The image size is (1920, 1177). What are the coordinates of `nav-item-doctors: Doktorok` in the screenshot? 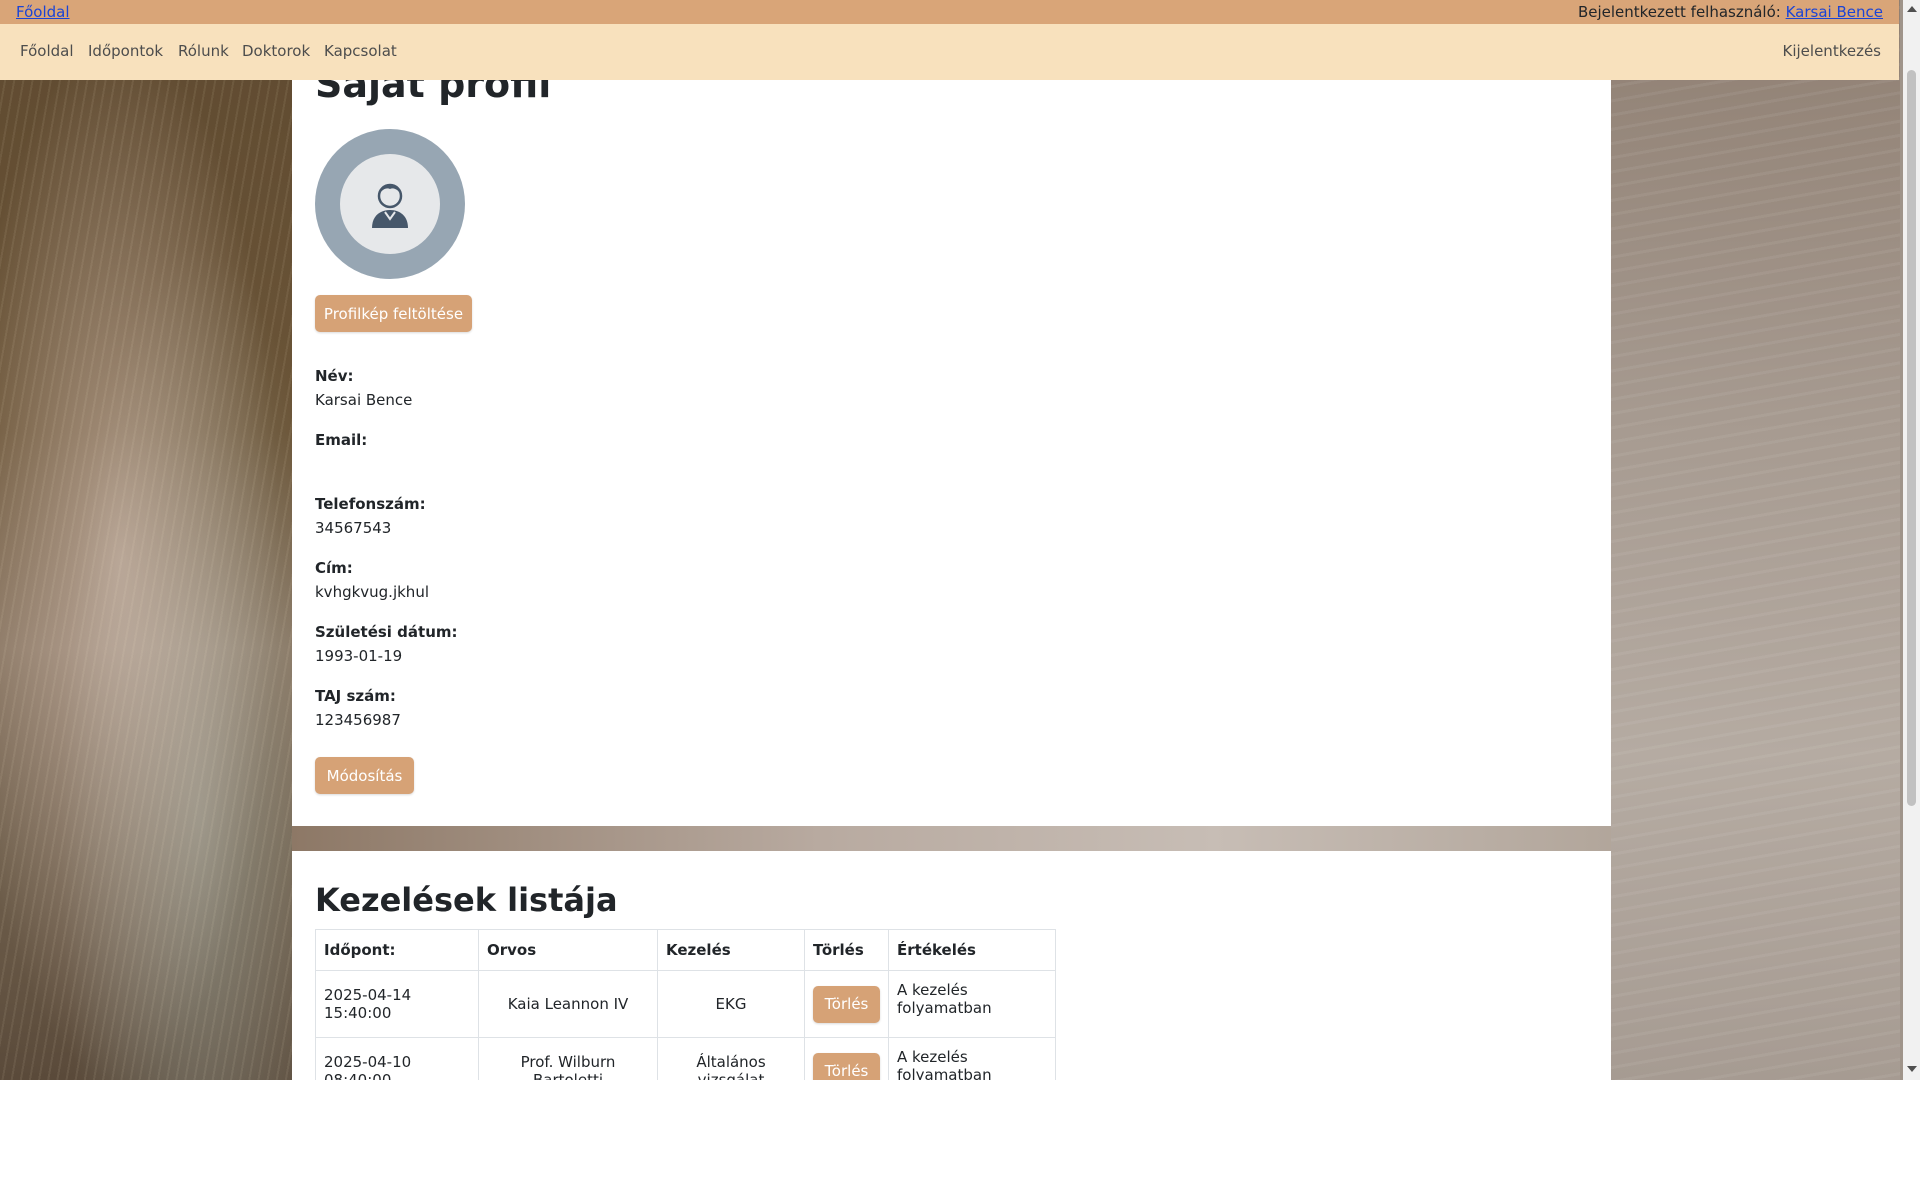 It's located at (276, 51).